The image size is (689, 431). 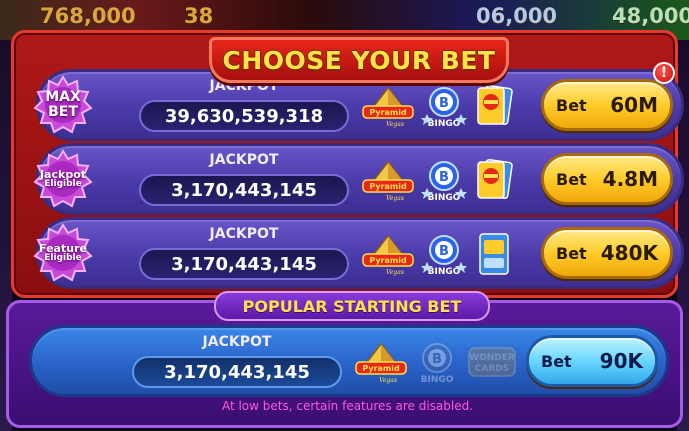 What do you see at coordinates (494, 254) in the screenshot?
I see `scratch-card-icon` at bounding box center [494, 254].